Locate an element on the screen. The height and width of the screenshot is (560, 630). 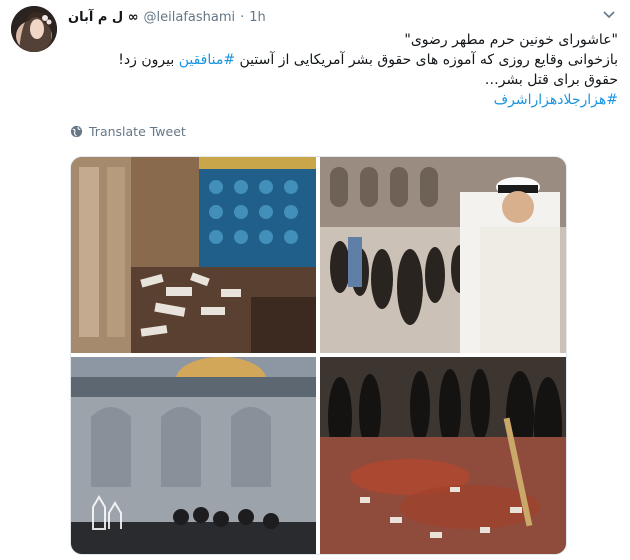
chevron-down-icon is located at coordinates (609, 15).